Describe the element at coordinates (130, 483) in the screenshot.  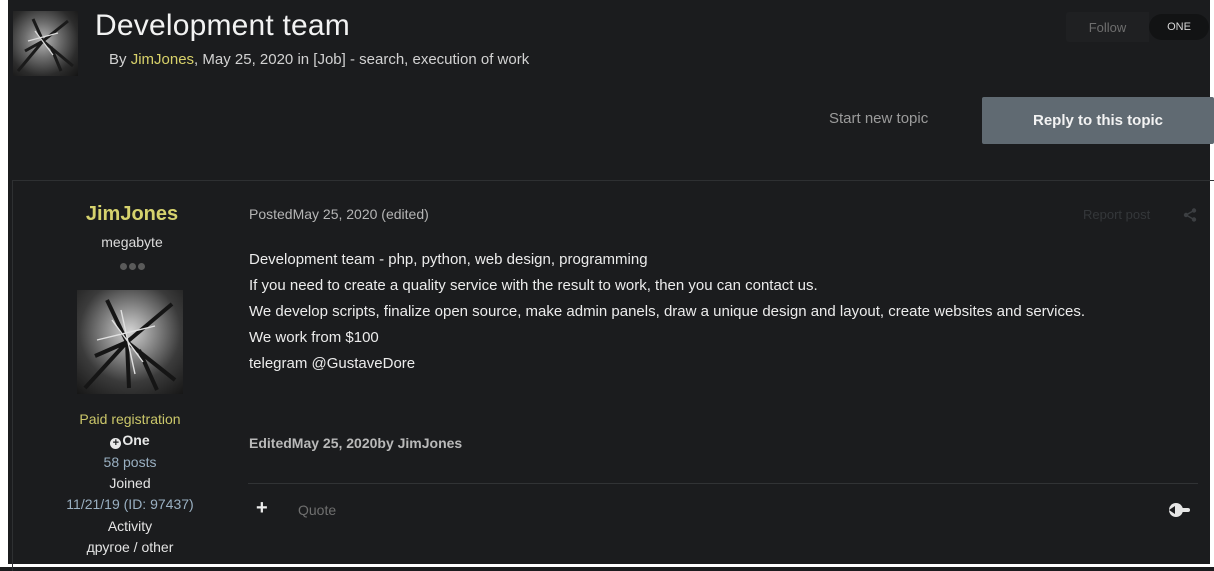
I see `joined-label: Joined` at that location.